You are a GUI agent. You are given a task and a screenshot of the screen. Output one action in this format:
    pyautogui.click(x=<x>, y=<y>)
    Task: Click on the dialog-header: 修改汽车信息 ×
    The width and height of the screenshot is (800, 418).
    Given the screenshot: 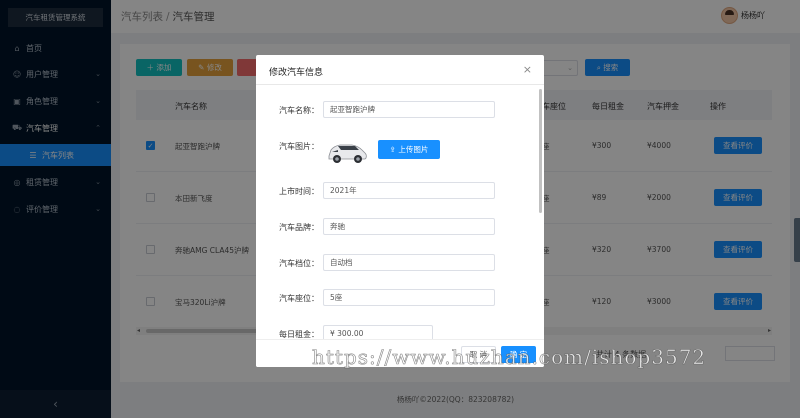 What is the action you would take?
    pyautogui.click(x=400, y=70)
    